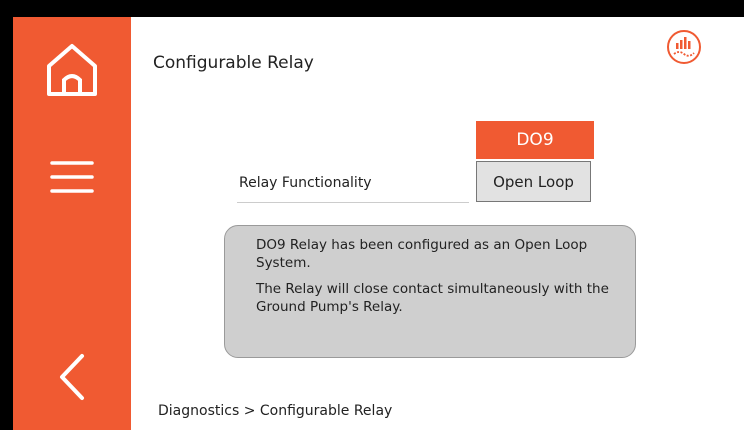  Describe the element at coordinates (353, 202) in the screenshot. I see `relay-divider` at that location.